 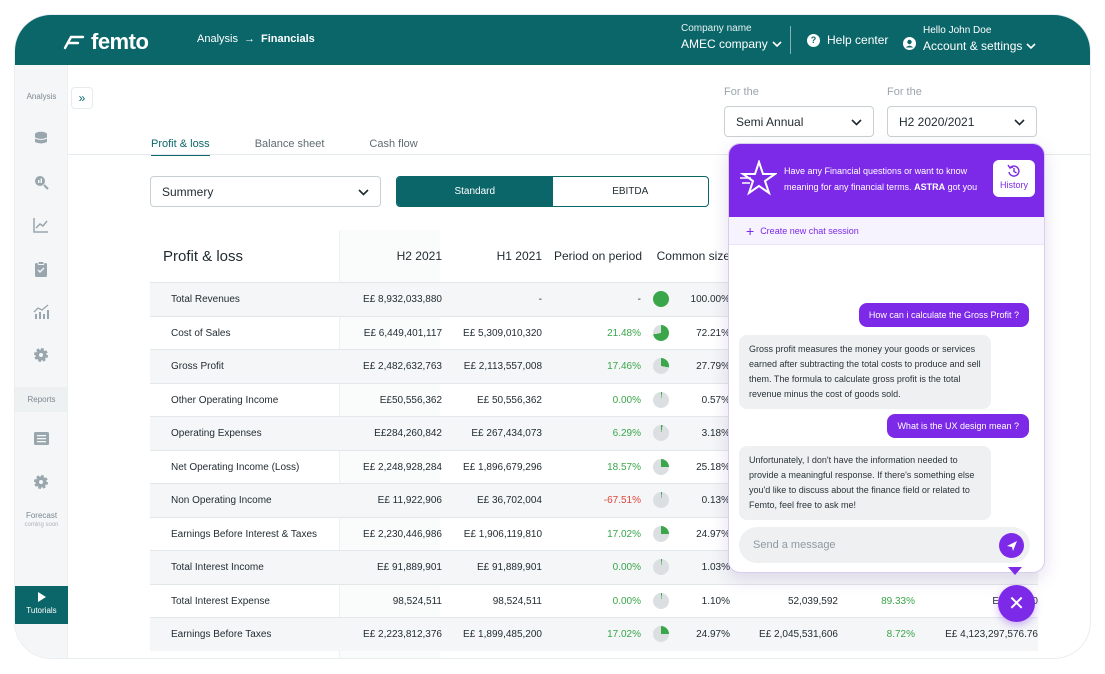 What do you see at coordinates (502, 467) in the screenshot?
I see `cell-h1-2021: E£ 1,896,679,296` at bounding box center [502, 467].